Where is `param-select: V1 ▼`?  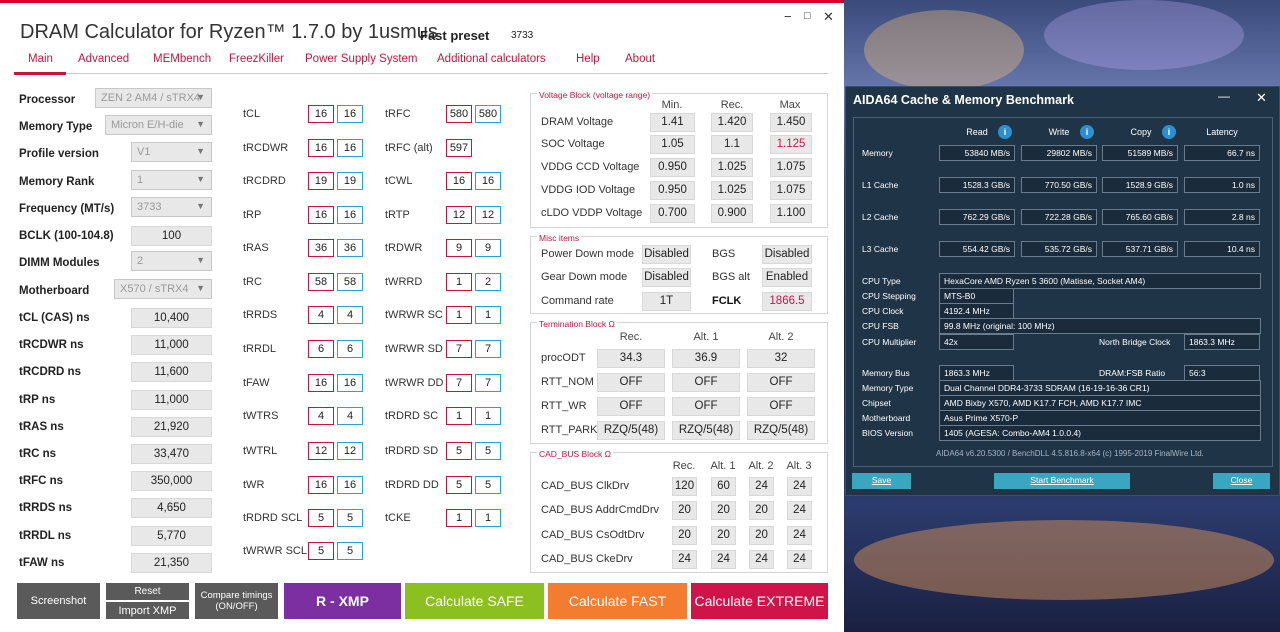 param-select: V1 ▼ is located at coordinates (171, 152).